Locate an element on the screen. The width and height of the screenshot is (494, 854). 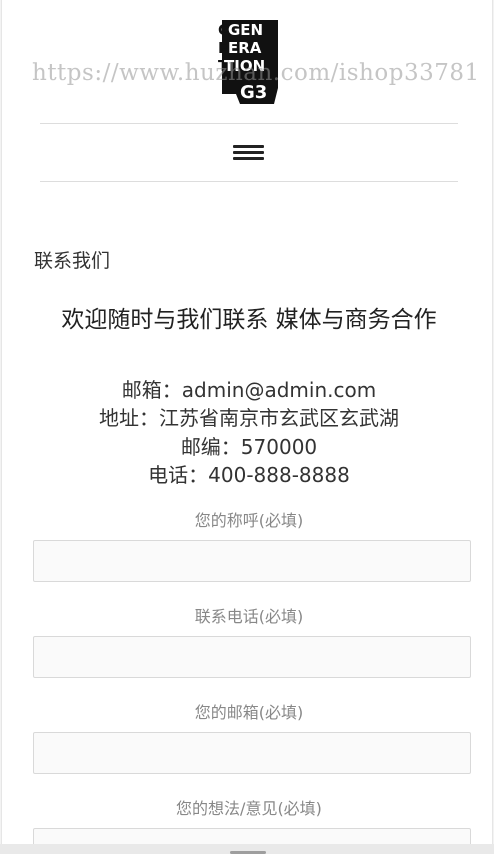
contact-zip: 邮编：570000 is located at coordinates (249, 447).